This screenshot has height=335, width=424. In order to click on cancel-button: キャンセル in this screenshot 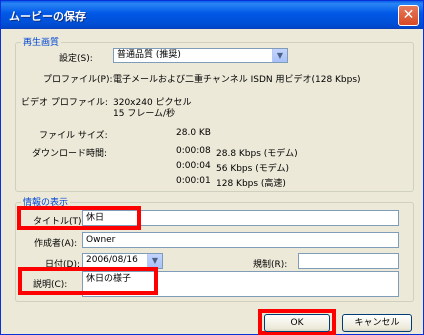, I will do `click(377, 323)`.